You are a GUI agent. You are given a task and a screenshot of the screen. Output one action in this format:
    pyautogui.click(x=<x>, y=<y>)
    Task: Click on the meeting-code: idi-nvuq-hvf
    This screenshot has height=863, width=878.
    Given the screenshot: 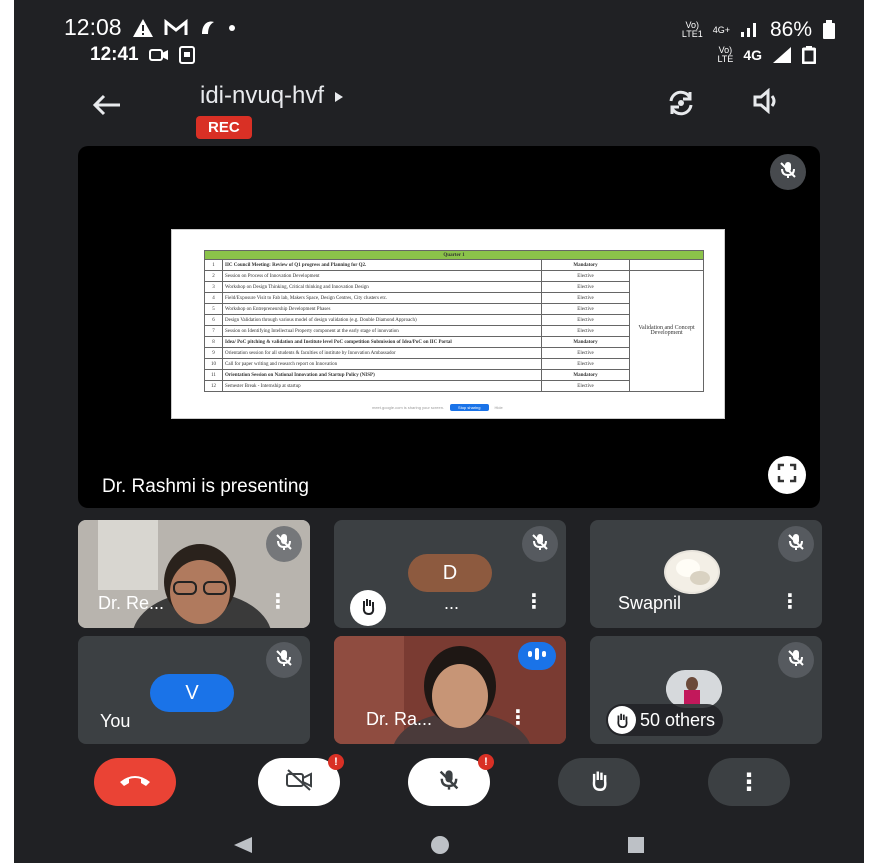 What is the action you would take?
    pyautogui.click(x=262, y=95)
    